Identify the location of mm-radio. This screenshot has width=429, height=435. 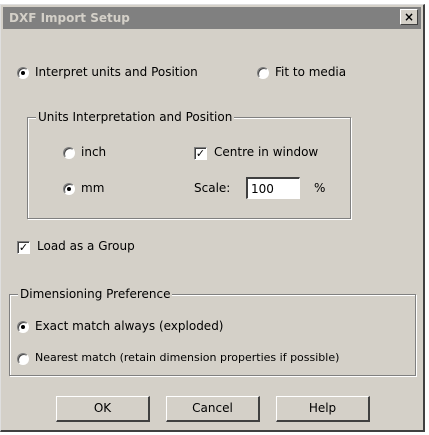
(69, 189).